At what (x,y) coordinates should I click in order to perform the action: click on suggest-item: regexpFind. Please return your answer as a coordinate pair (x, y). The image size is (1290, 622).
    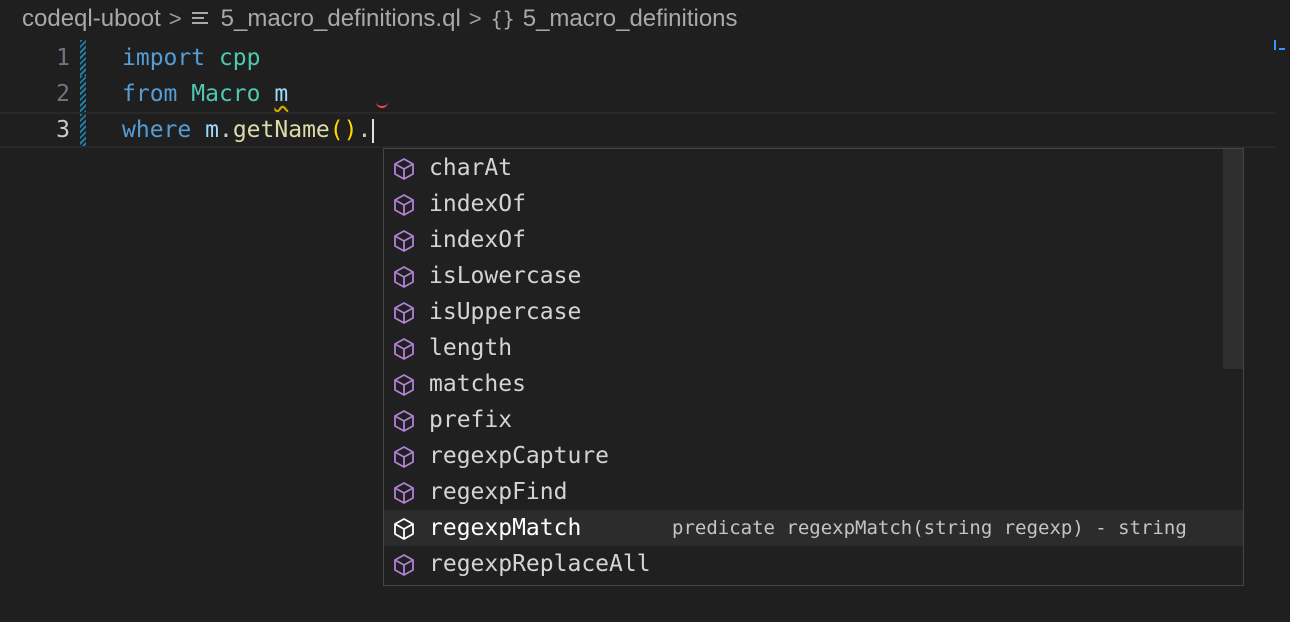
    Looking at the image, I should click on (804, 492).